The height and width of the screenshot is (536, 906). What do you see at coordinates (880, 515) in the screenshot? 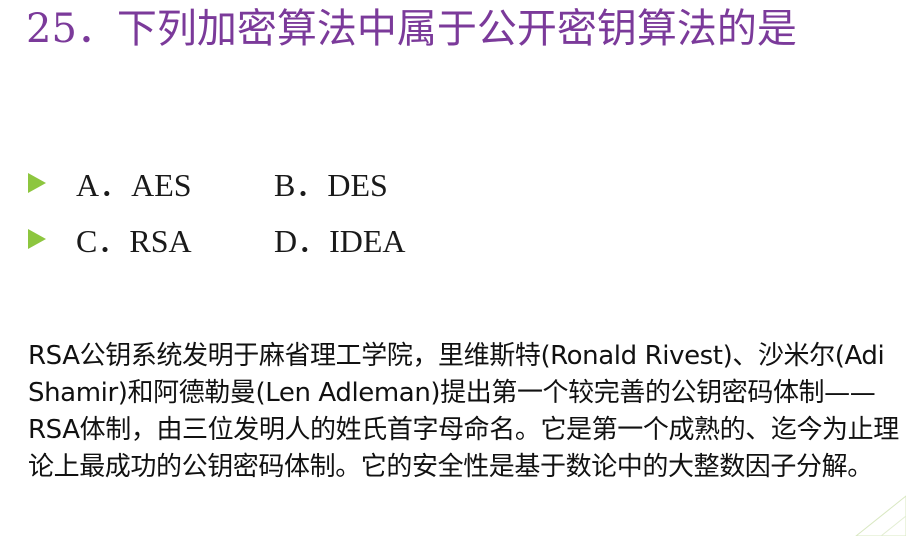
I see `corner-decoration` at bounding box center [880, 515].